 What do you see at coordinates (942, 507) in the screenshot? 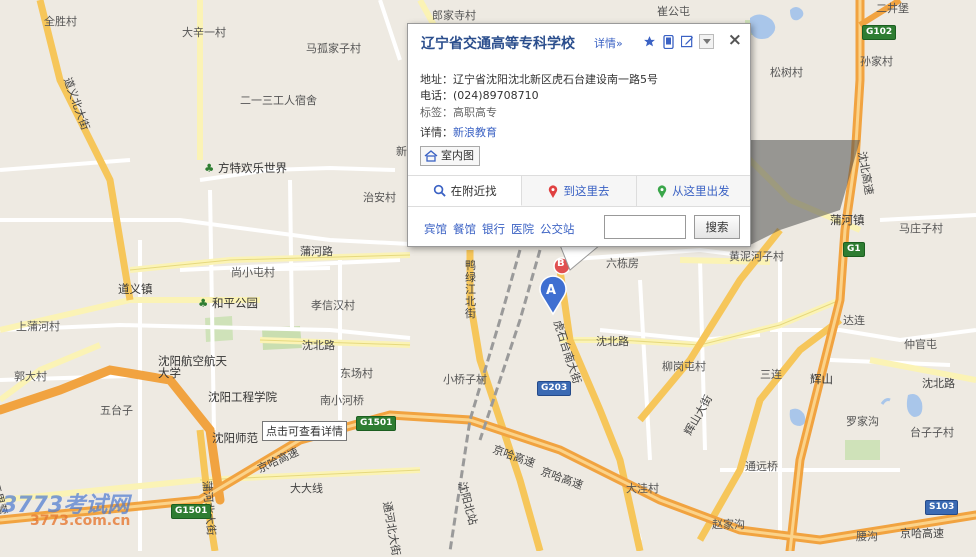
I see `highway-shield: S103` at bounding box center [942, 507].